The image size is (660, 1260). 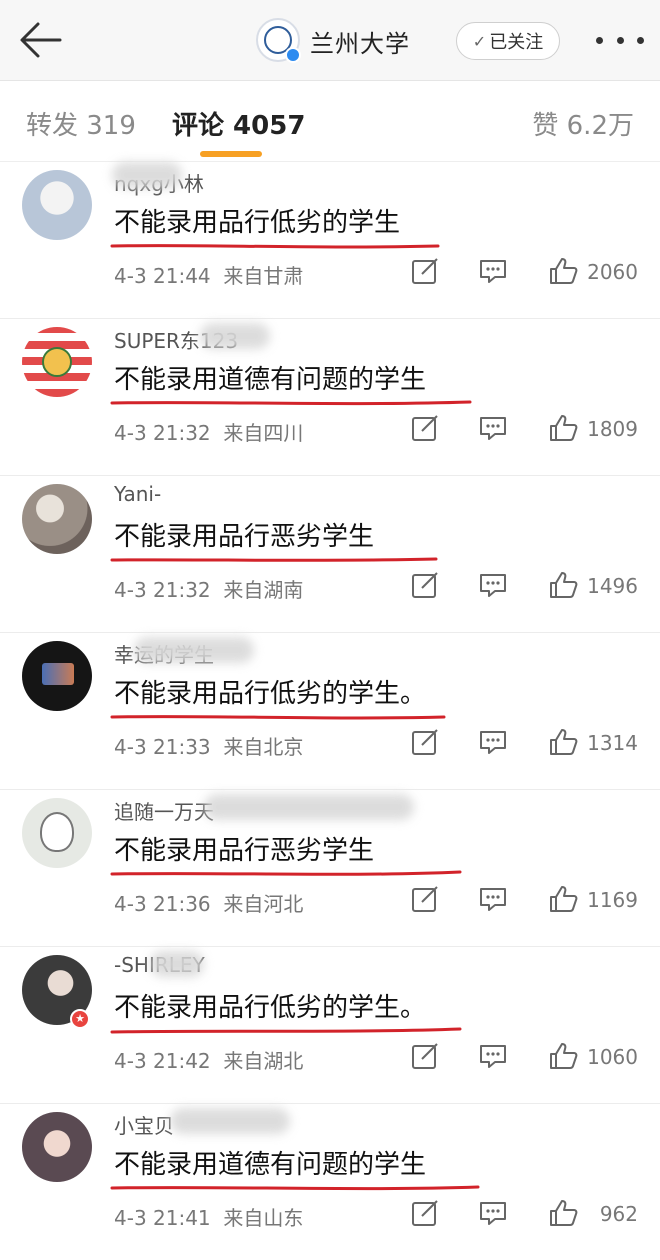 I want to click on tab-bar: 转发 319 评论 4057 赞 6.2万, so click(x=330, y=121).